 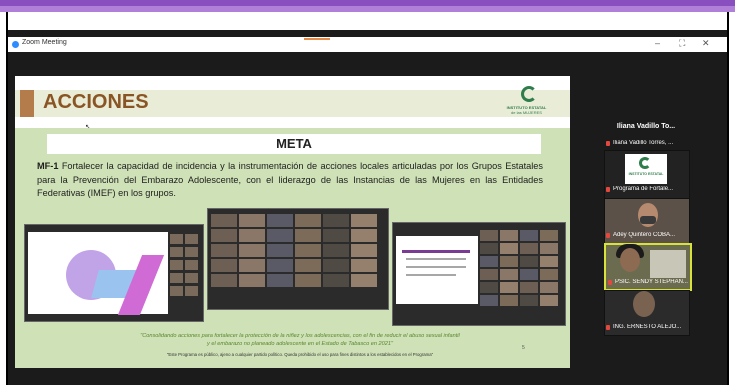 What do you see at coordinates (44, 42) in the screenshot?
I see `window-title: Zoom Meeting` at bounding box center [44, 42].